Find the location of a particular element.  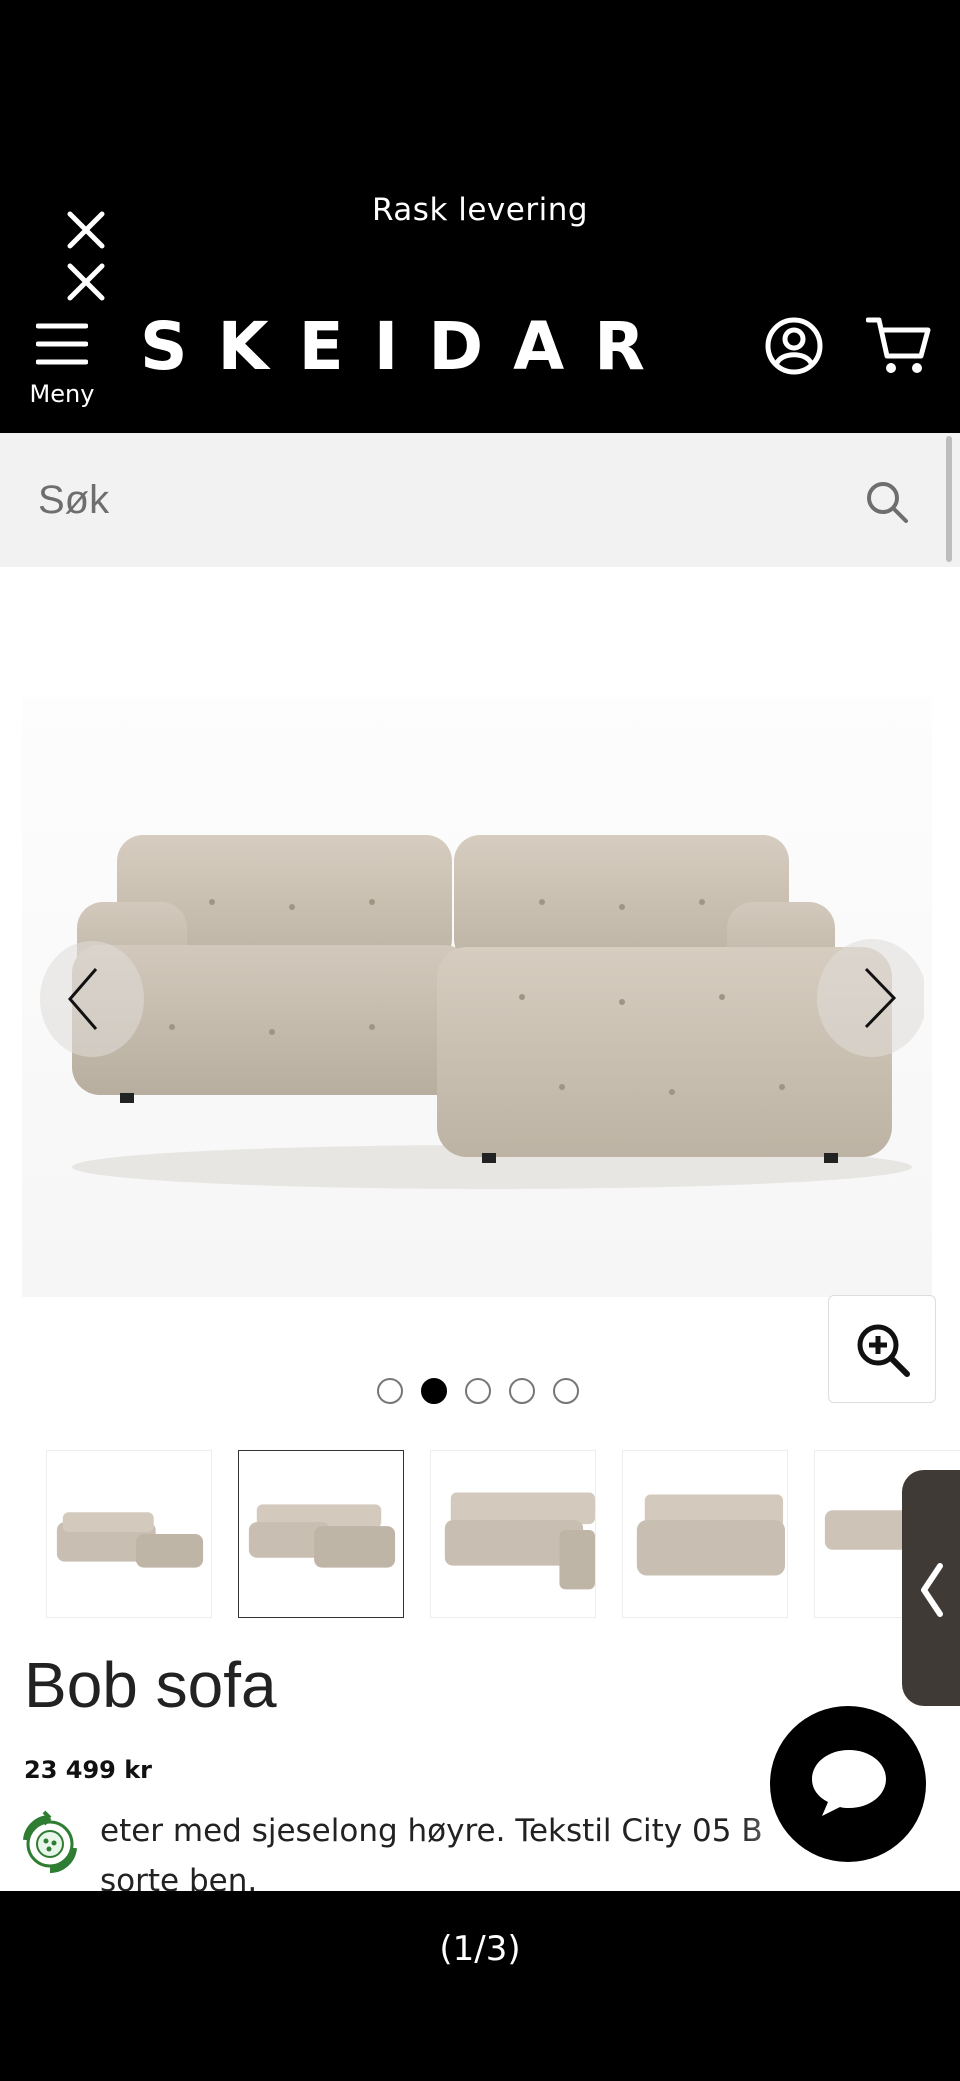

cart-icon is located at coordinates (899, 345).